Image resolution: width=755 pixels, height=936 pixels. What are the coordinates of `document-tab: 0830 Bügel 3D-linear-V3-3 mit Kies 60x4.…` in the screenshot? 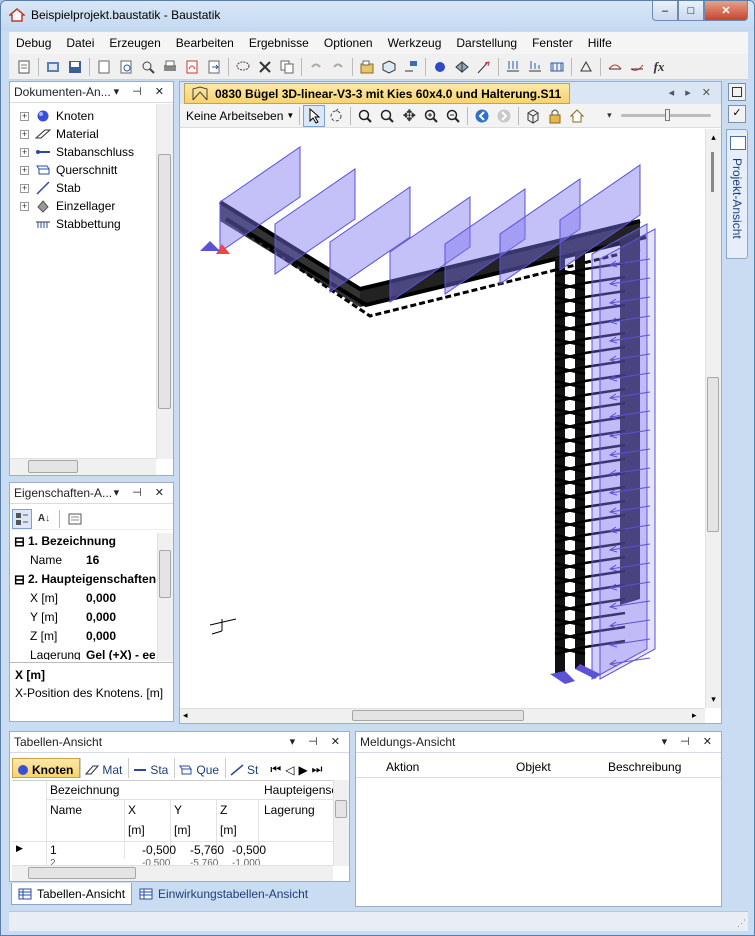 It's located at (377, 93).